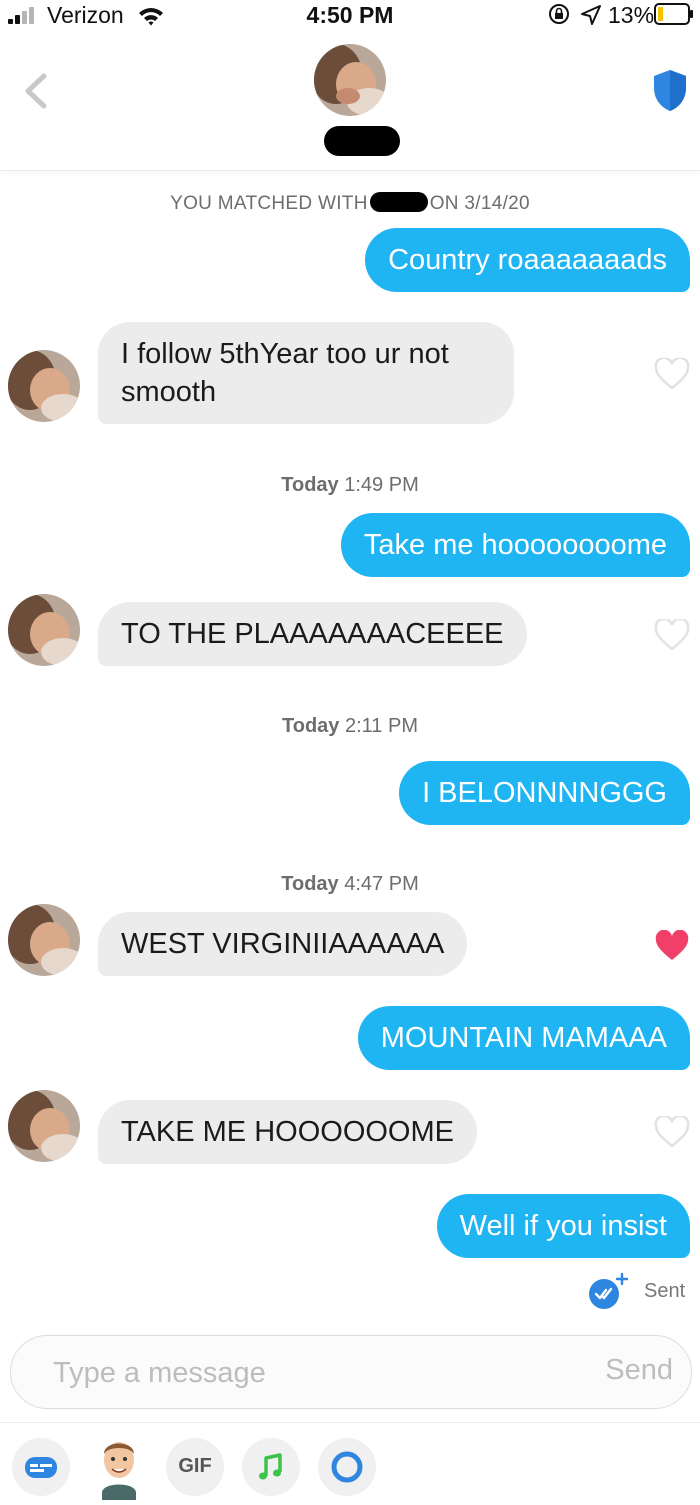 The image size is (700, 1505). I want to click on matched-suffix: ON 3/14/20, so click(479, 203).